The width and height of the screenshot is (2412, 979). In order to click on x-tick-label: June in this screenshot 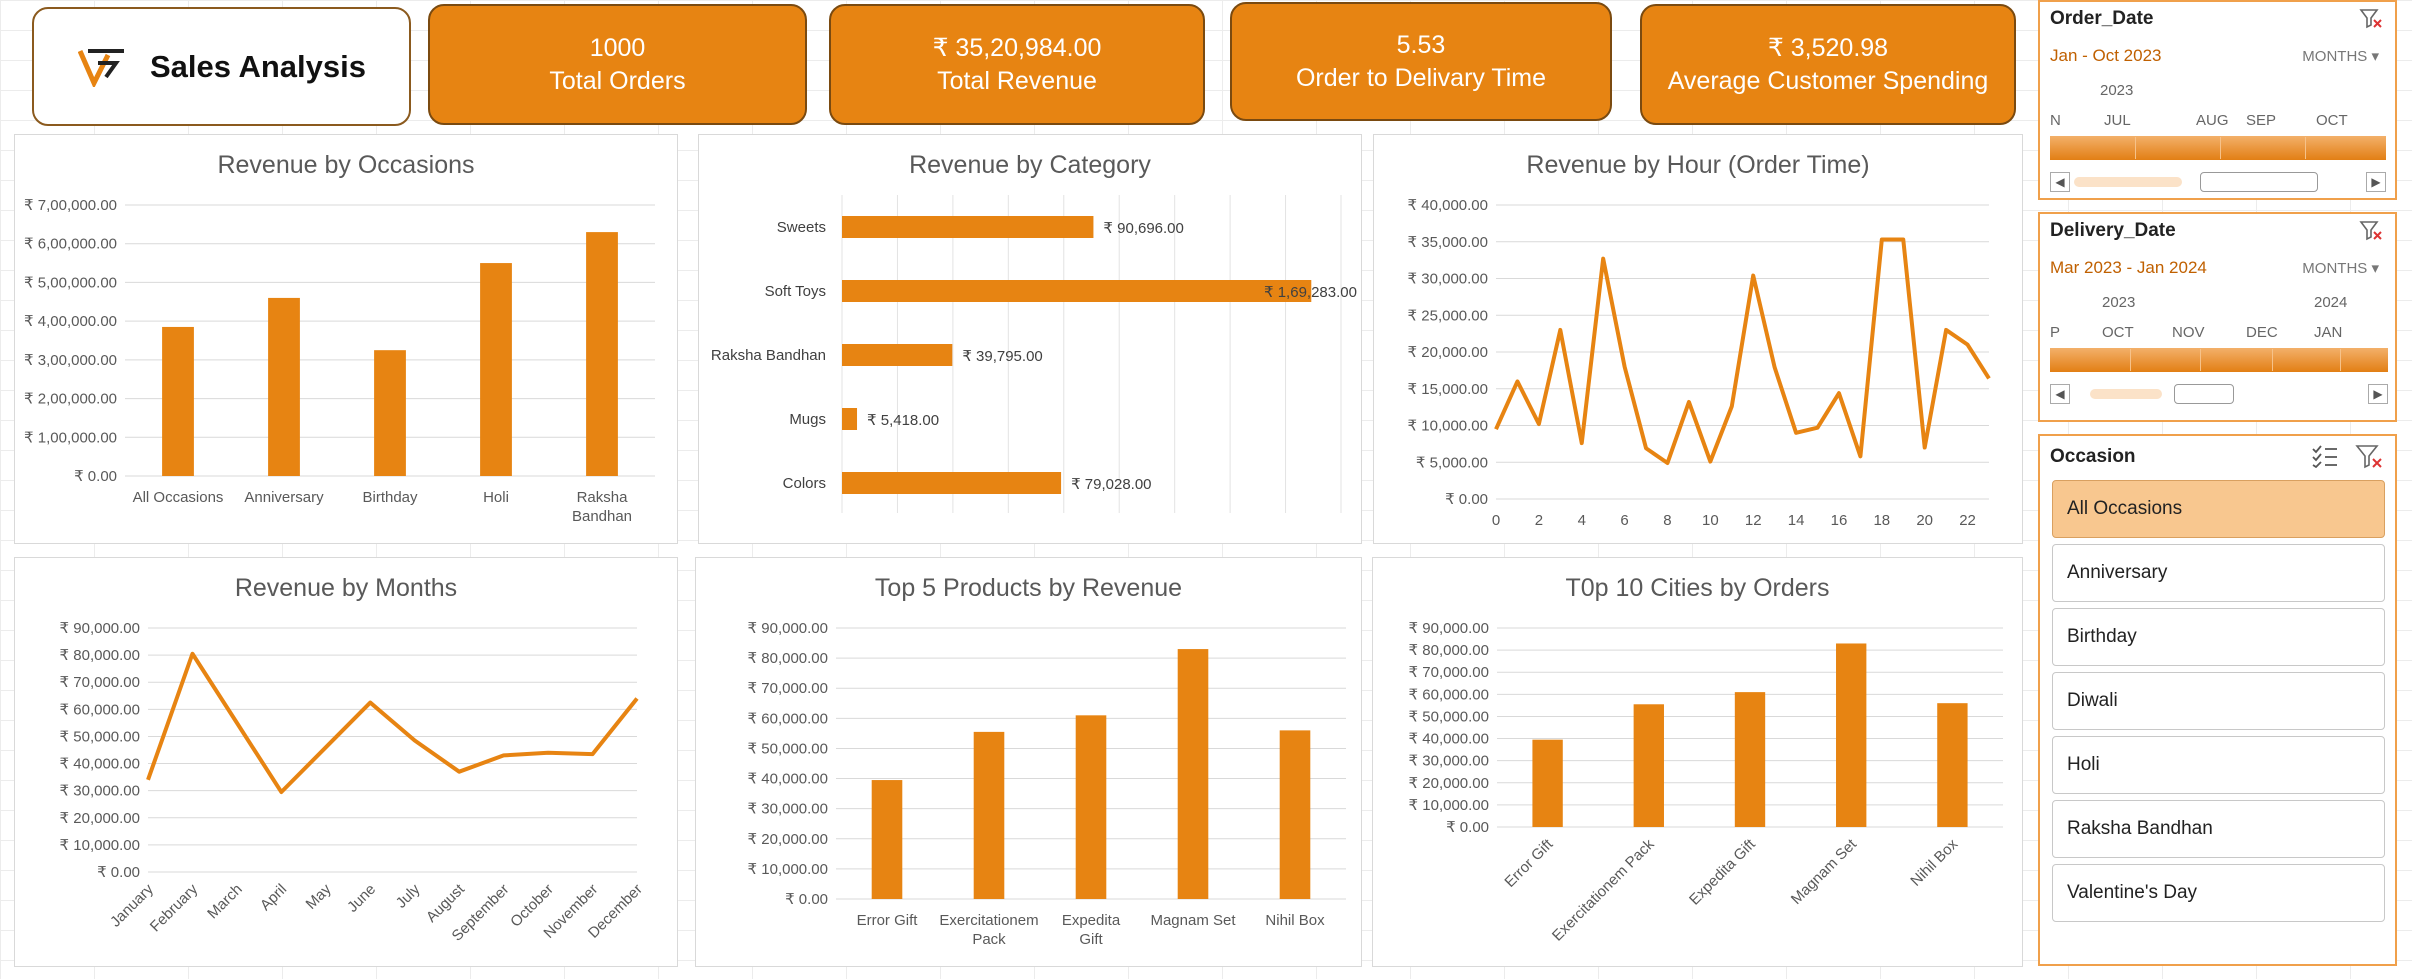, I will do `click(361, 898)`.